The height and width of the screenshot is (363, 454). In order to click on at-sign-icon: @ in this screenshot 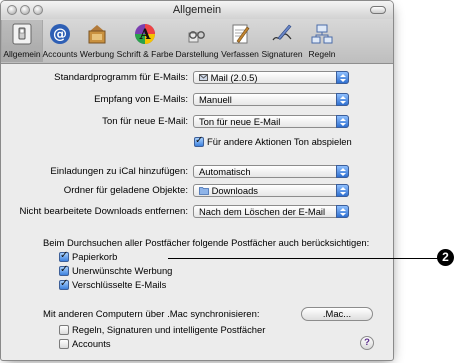, I will do `click(60, 34)`.